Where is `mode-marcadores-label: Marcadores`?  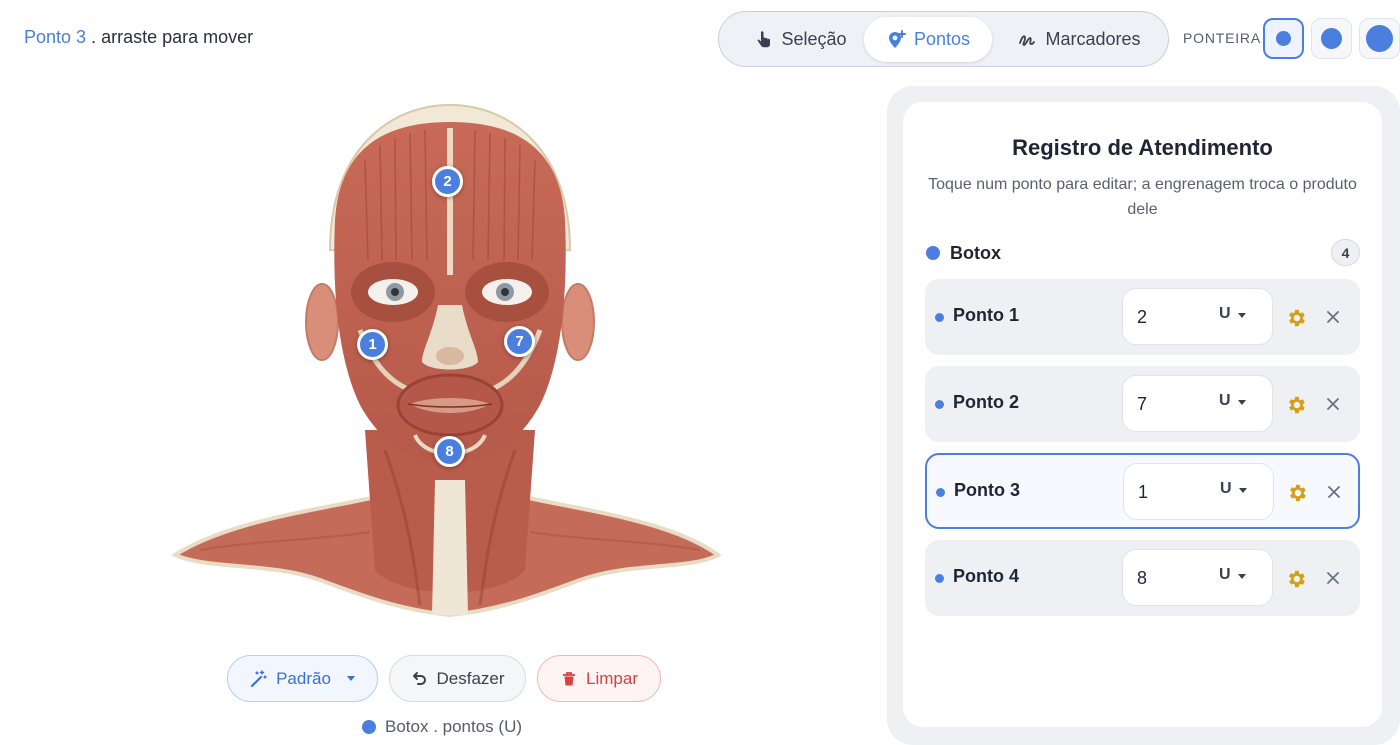 mode-marcadores-label: Marcadores is located at coordinates (1093, 39).